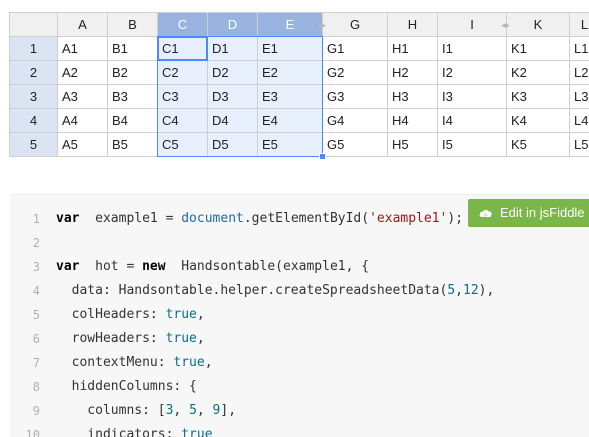 The height and width of the screenshot is (437, 589). I want to click on grid-cell: D5, so click(233, 145).